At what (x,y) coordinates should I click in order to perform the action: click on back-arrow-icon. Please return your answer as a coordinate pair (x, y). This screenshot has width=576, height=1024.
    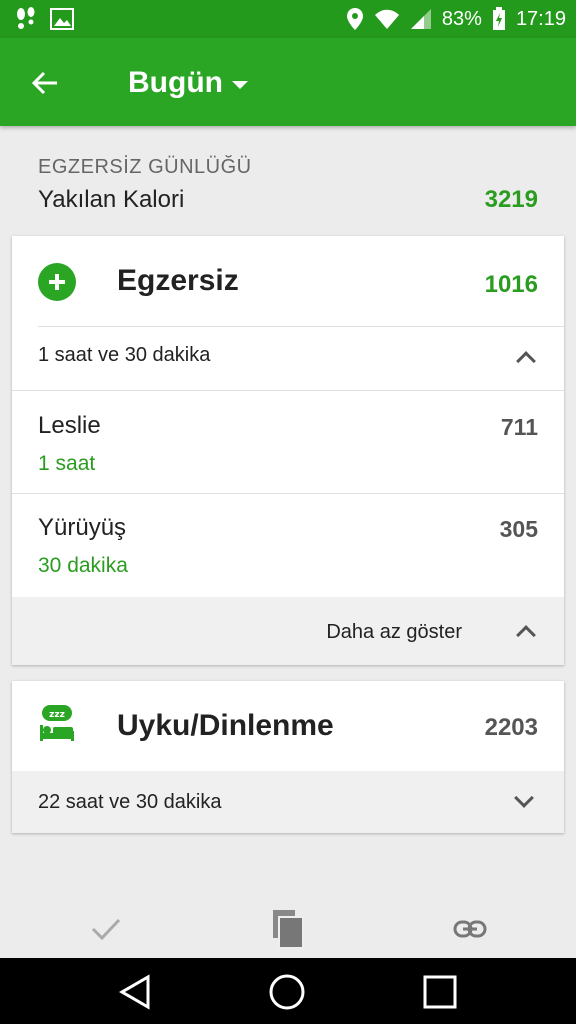
    Looking at the image, I should click on (44, 83).